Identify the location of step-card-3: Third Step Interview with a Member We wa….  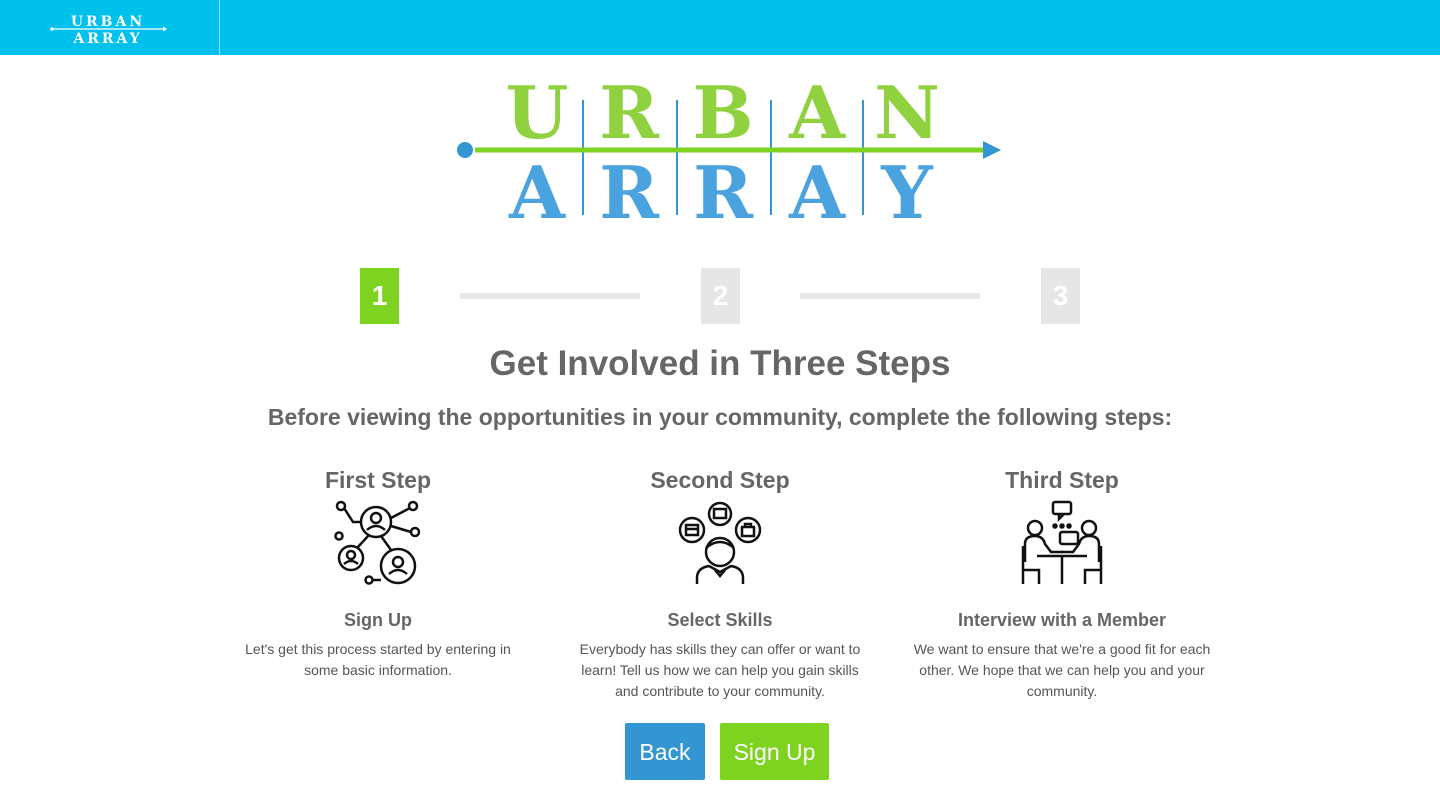
(1062, 583).